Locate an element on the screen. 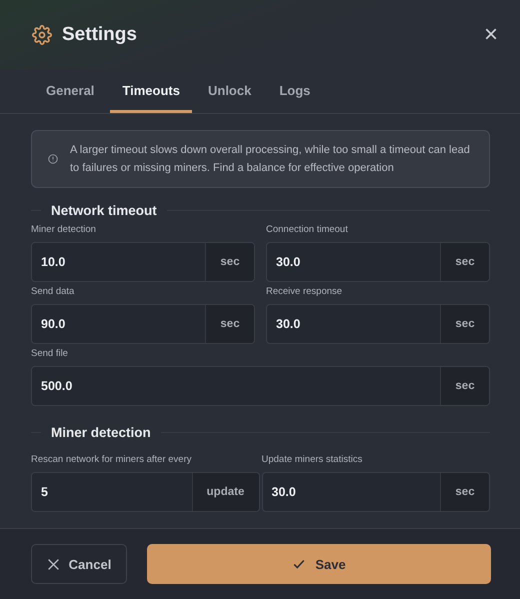  input-field: 5 is located at coordinates (112, 492).